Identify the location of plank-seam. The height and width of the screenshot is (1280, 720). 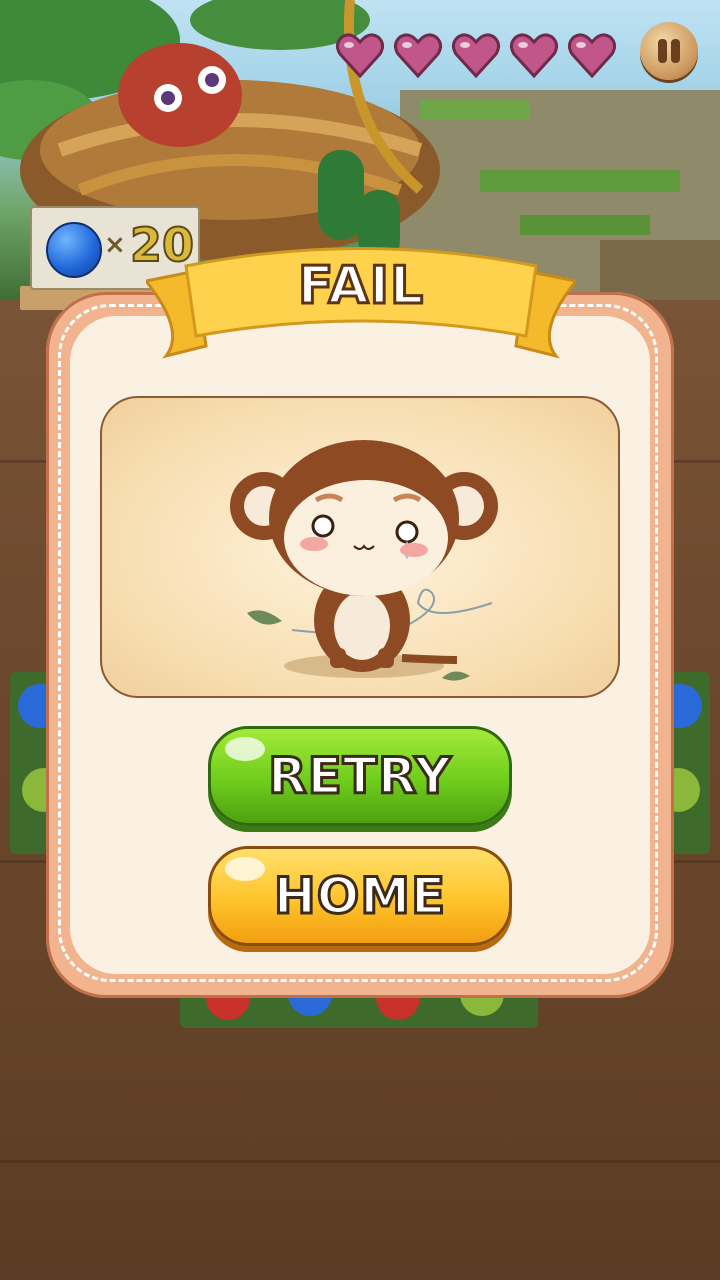
(360, 1161).